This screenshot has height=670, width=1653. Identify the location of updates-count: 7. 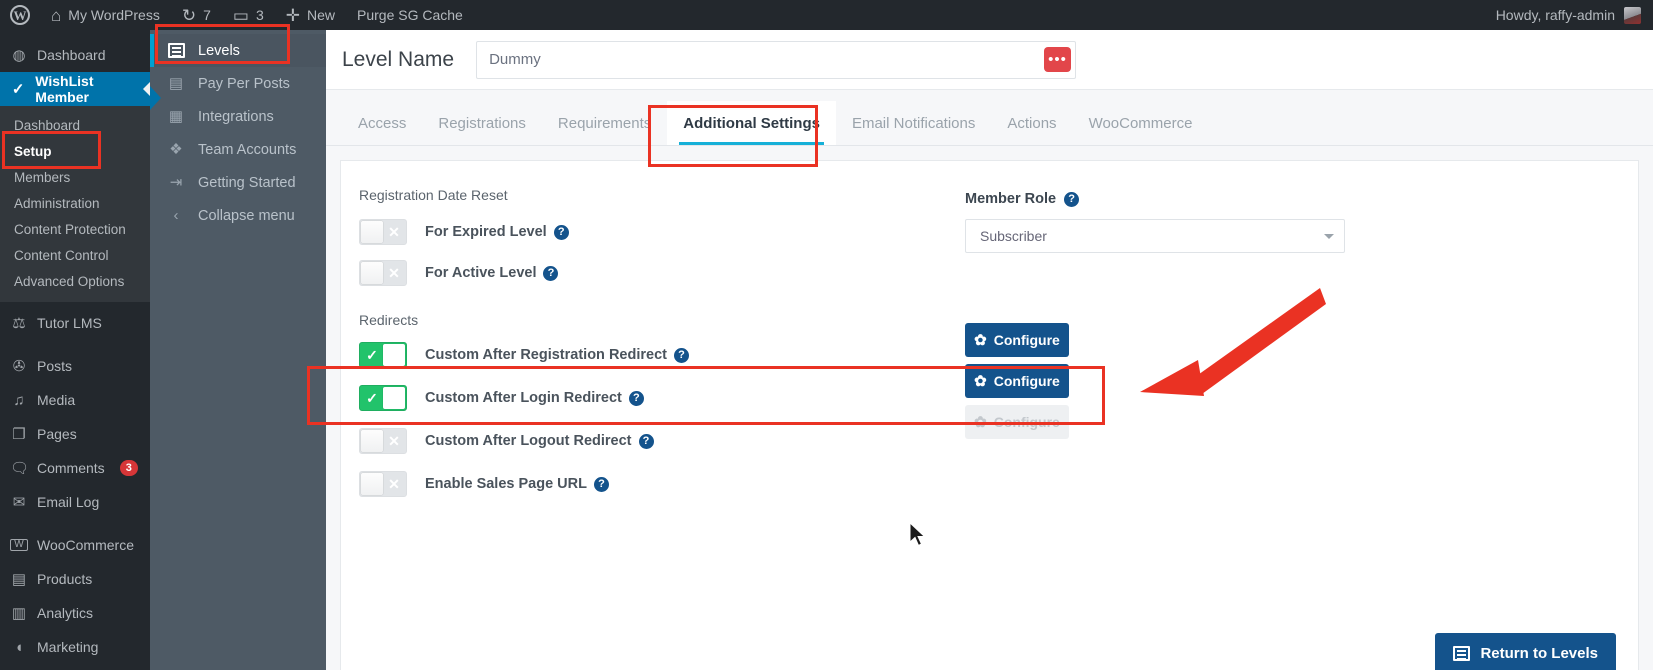
(207, 15).